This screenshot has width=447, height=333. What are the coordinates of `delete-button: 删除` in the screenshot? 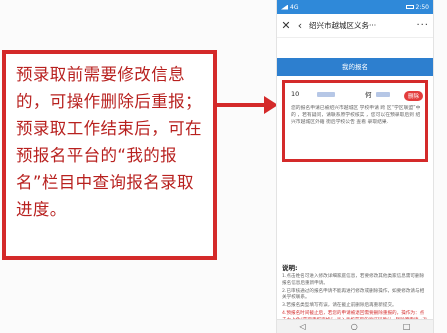 It's located at (413, 96).